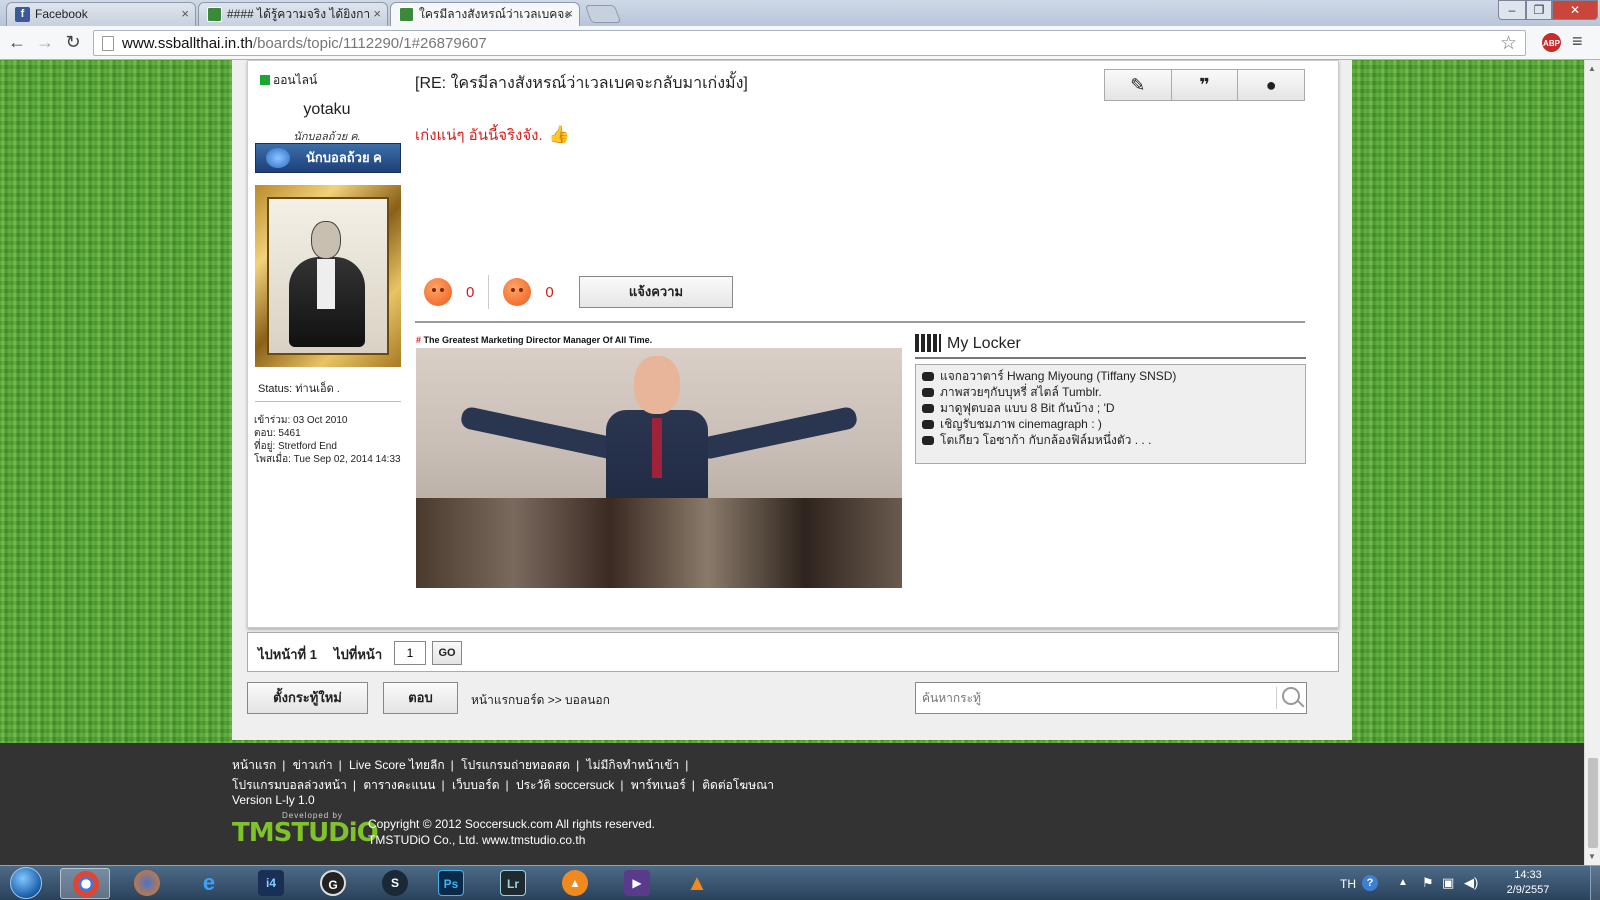 Image resolution: width=1600 pixels, height=900 pixels. I want to click on clock: 14:33 2/9/2557, so click(1528, 883).